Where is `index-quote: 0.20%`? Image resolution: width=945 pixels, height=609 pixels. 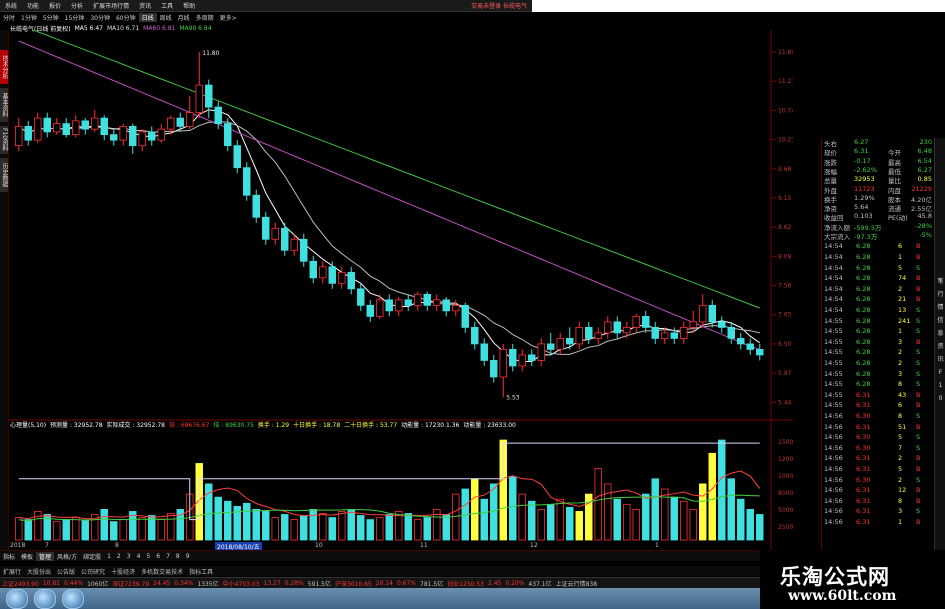 index-quote: 0.20% is located at coordinates (515, 583).